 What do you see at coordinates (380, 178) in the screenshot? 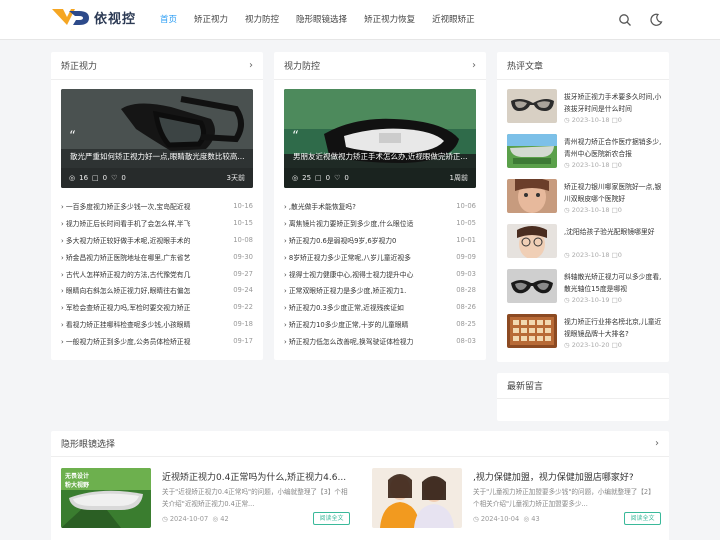
I see `featured-meta: ◎ 25 □ 0 ♡ 0 1周前` at bounding box center [380, 178].